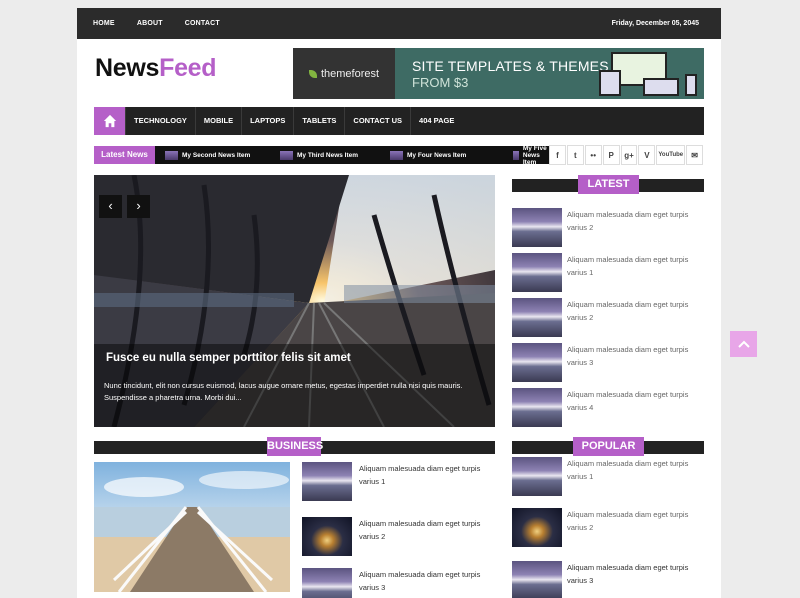 Image resolution: width=800 pixels, height=598 pixels. Describe the element at coordinates (160, 121) in the screenshot. I see `nav-item-technology: TECHNOLOGY` at that location.